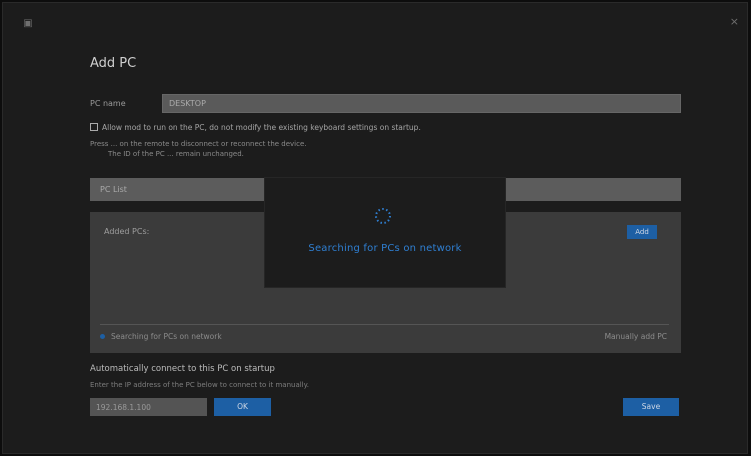 Image resolution: width=751 pixels, height=456 pixels. I want to click on pc-name-label: PC name, so click(108, 103).